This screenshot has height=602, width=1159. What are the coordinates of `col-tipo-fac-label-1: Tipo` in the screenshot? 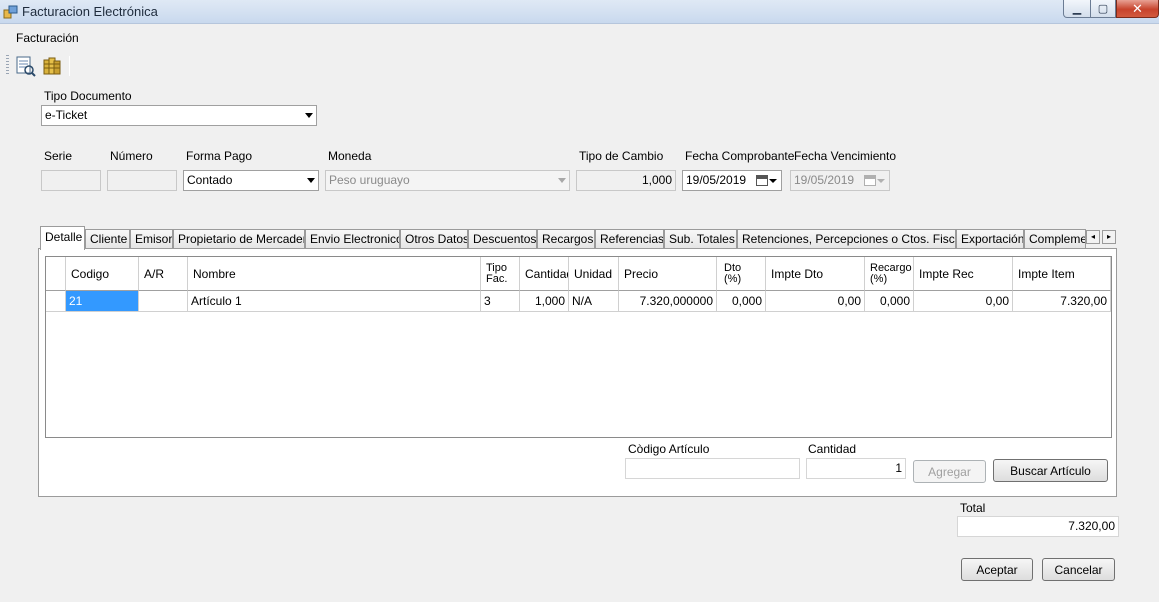 It's located at (496, 267).